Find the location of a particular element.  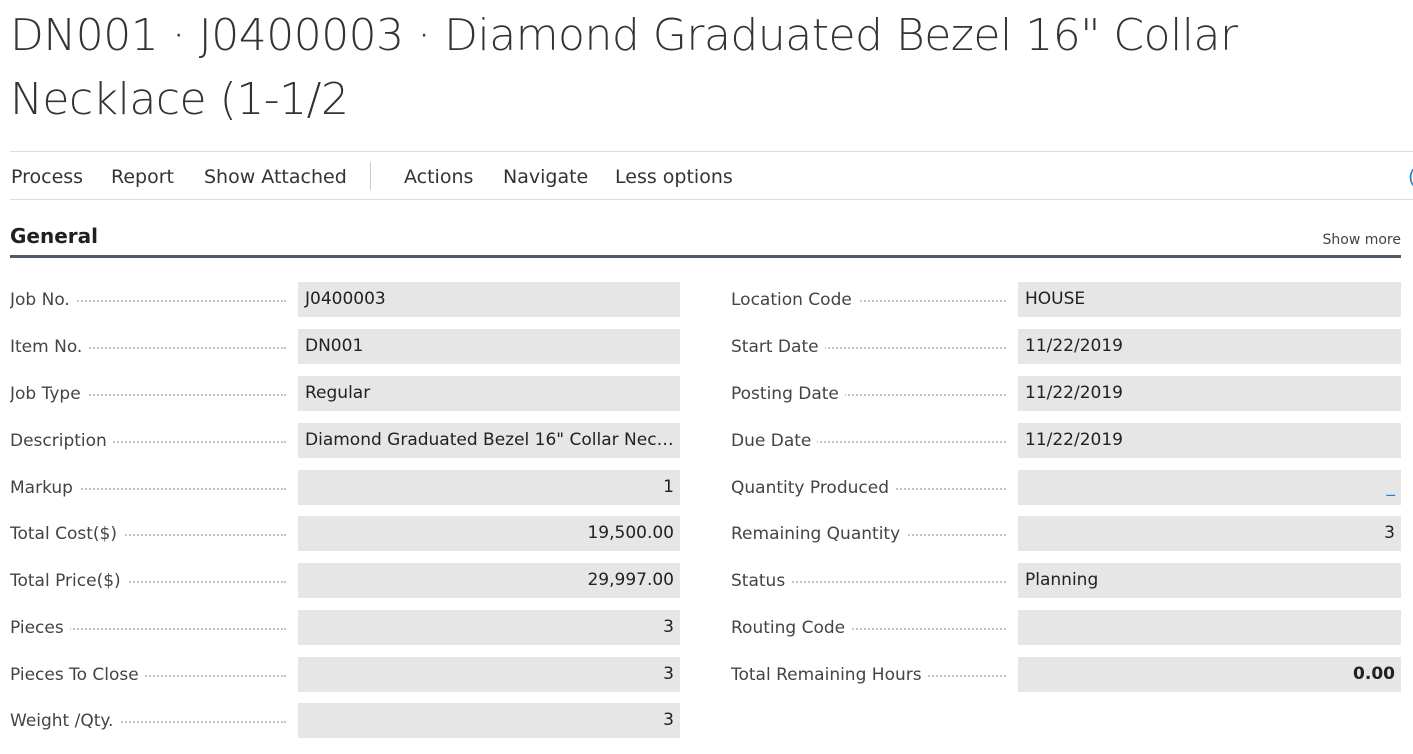

field-label: Weight /Qty. is located at coordinates (148, 721).